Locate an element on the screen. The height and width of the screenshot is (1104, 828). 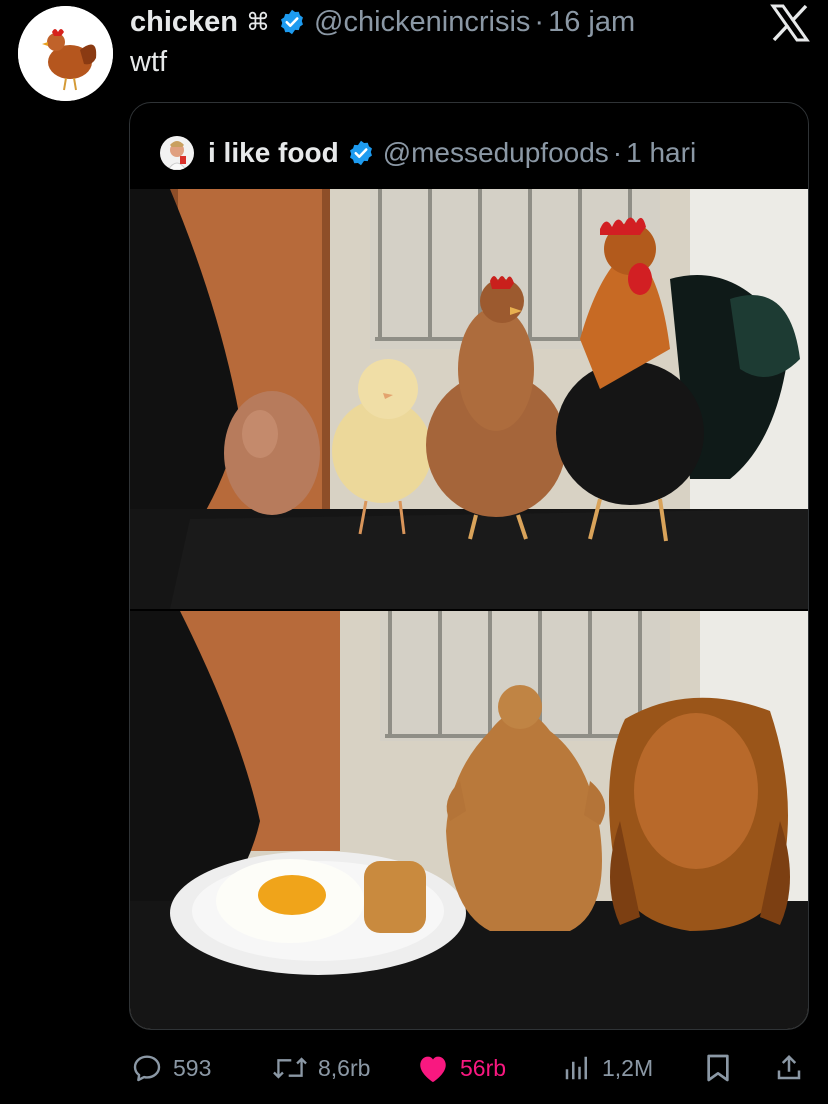
quoted-header: i like food @messedupfoods · 1 hari is located at coordinates (428, 153).